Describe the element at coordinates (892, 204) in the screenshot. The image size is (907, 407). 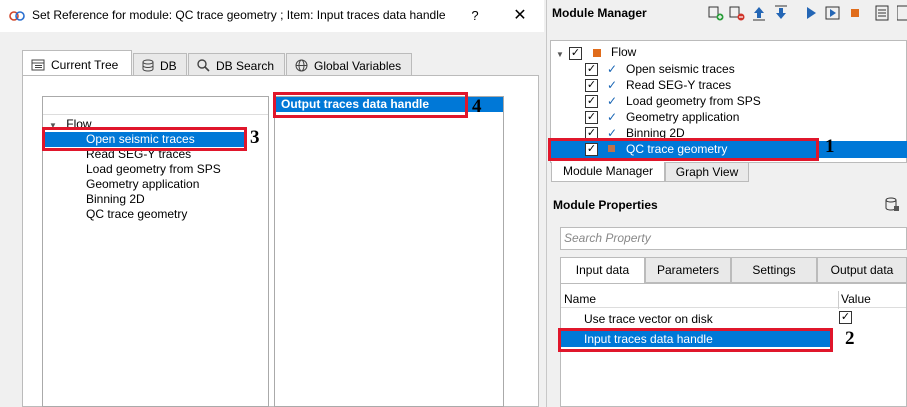
I see `properties-db-icon` at that location.